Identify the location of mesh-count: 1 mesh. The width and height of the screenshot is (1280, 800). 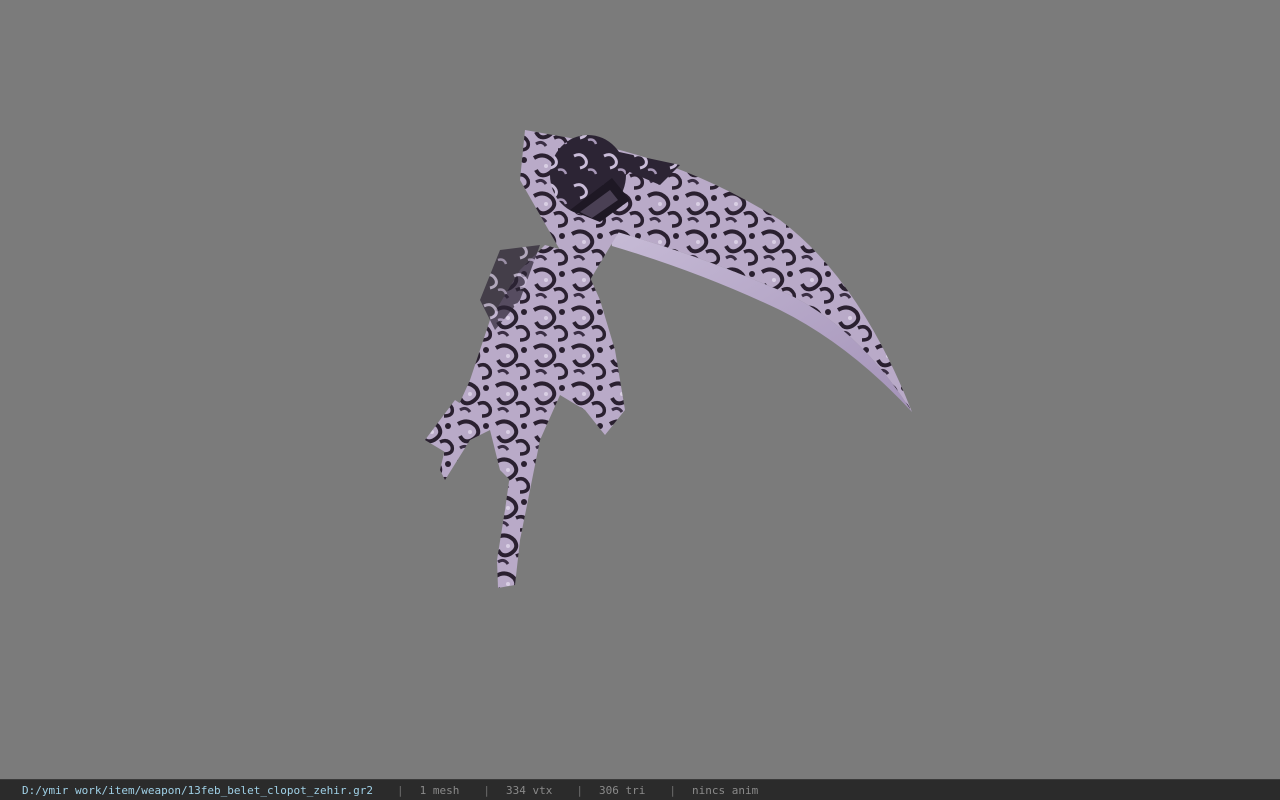
(439, 790).